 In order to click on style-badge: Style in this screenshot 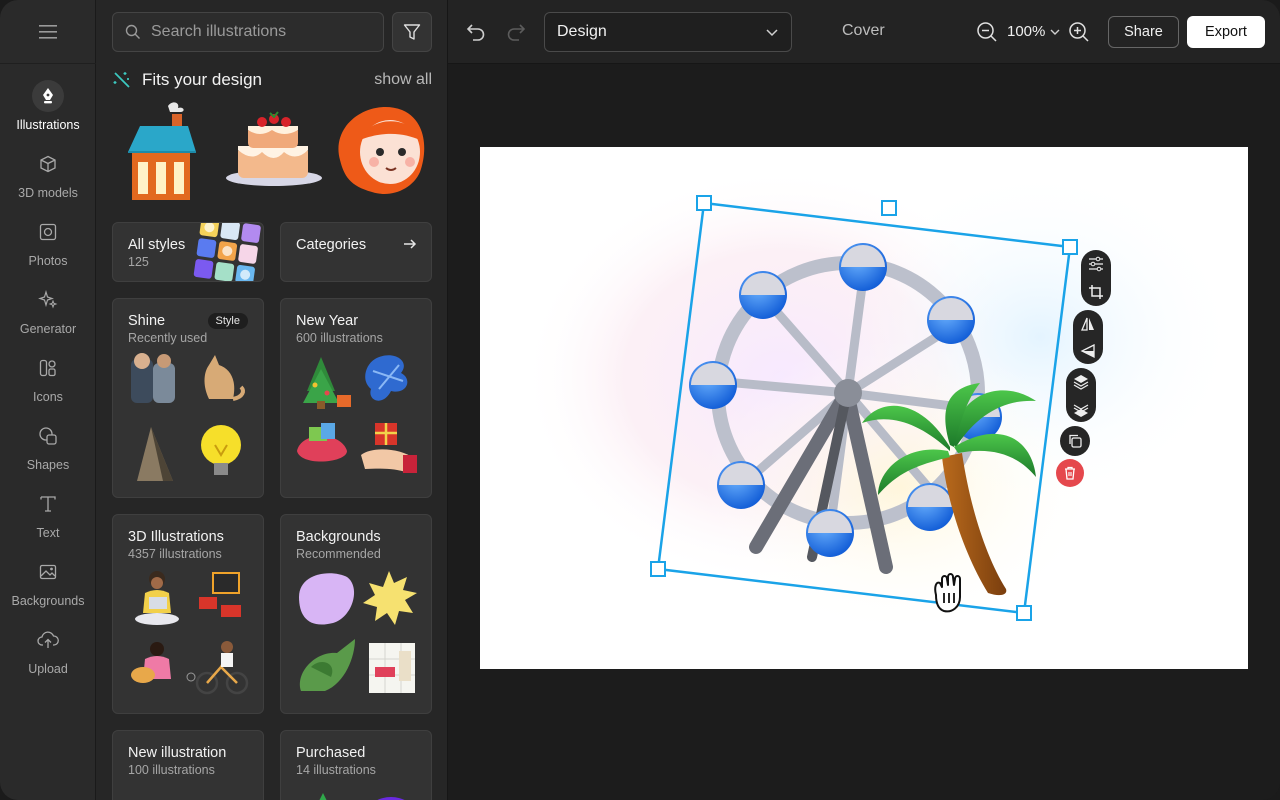, I will do `click(227, 321)`.